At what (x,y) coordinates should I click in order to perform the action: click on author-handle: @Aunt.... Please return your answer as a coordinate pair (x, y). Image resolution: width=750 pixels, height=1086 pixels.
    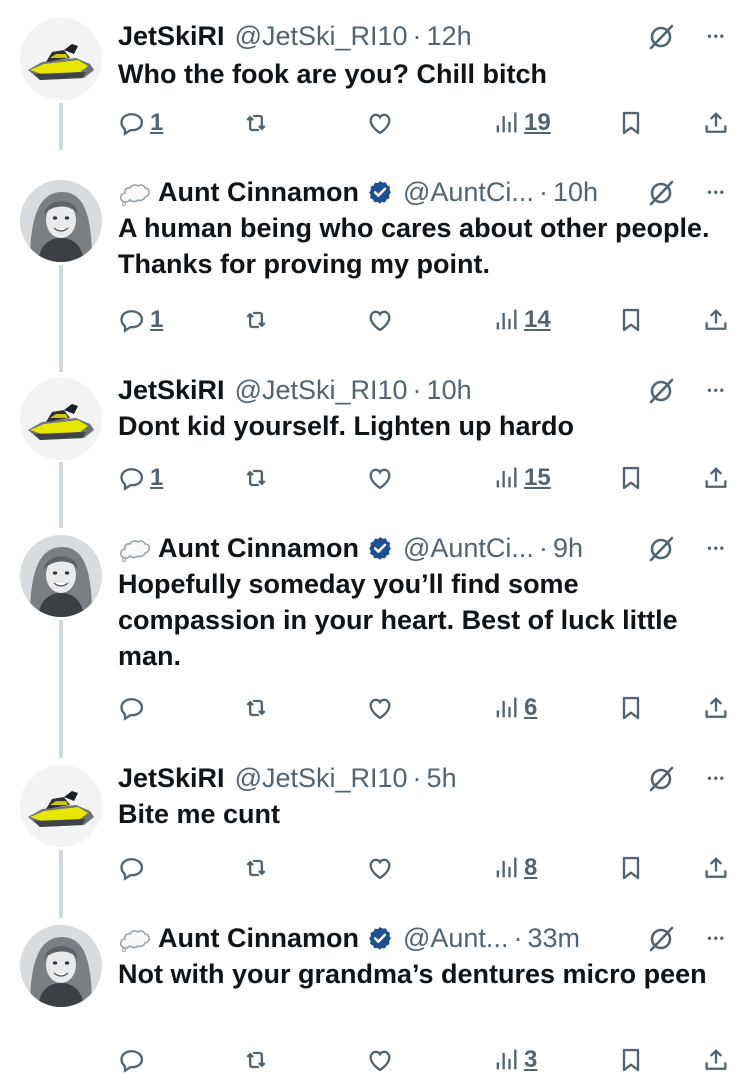
    Looking at the image, I should click on (455, 938).